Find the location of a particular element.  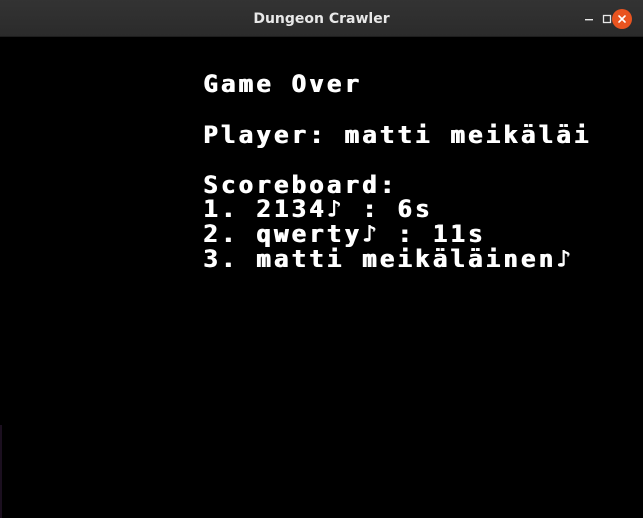

title-bar: Dungeon Crawler is located at coordinates (321, 18).